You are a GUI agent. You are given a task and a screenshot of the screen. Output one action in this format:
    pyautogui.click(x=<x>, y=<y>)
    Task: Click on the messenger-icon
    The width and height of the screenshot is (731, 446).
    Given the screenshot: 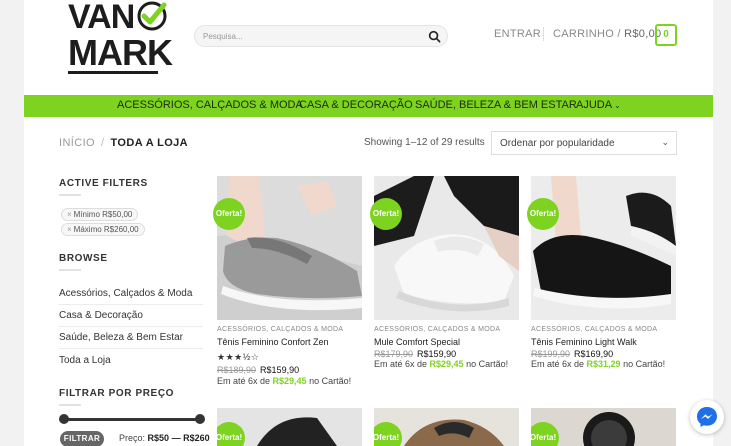 What is the action you would take?
    pyautogui.click(x=707, y=417)
    